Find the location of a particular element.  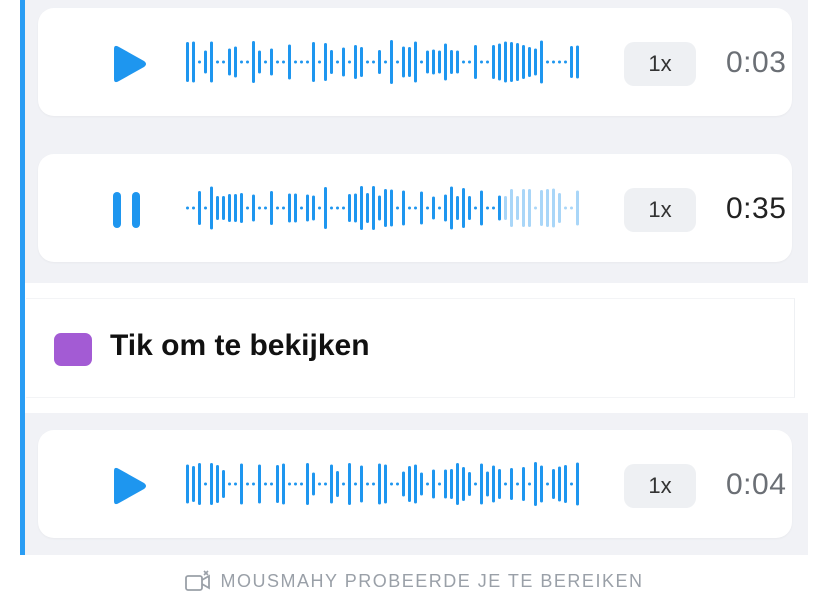

missed-video-call-icon is located at coordinates (197, 580).